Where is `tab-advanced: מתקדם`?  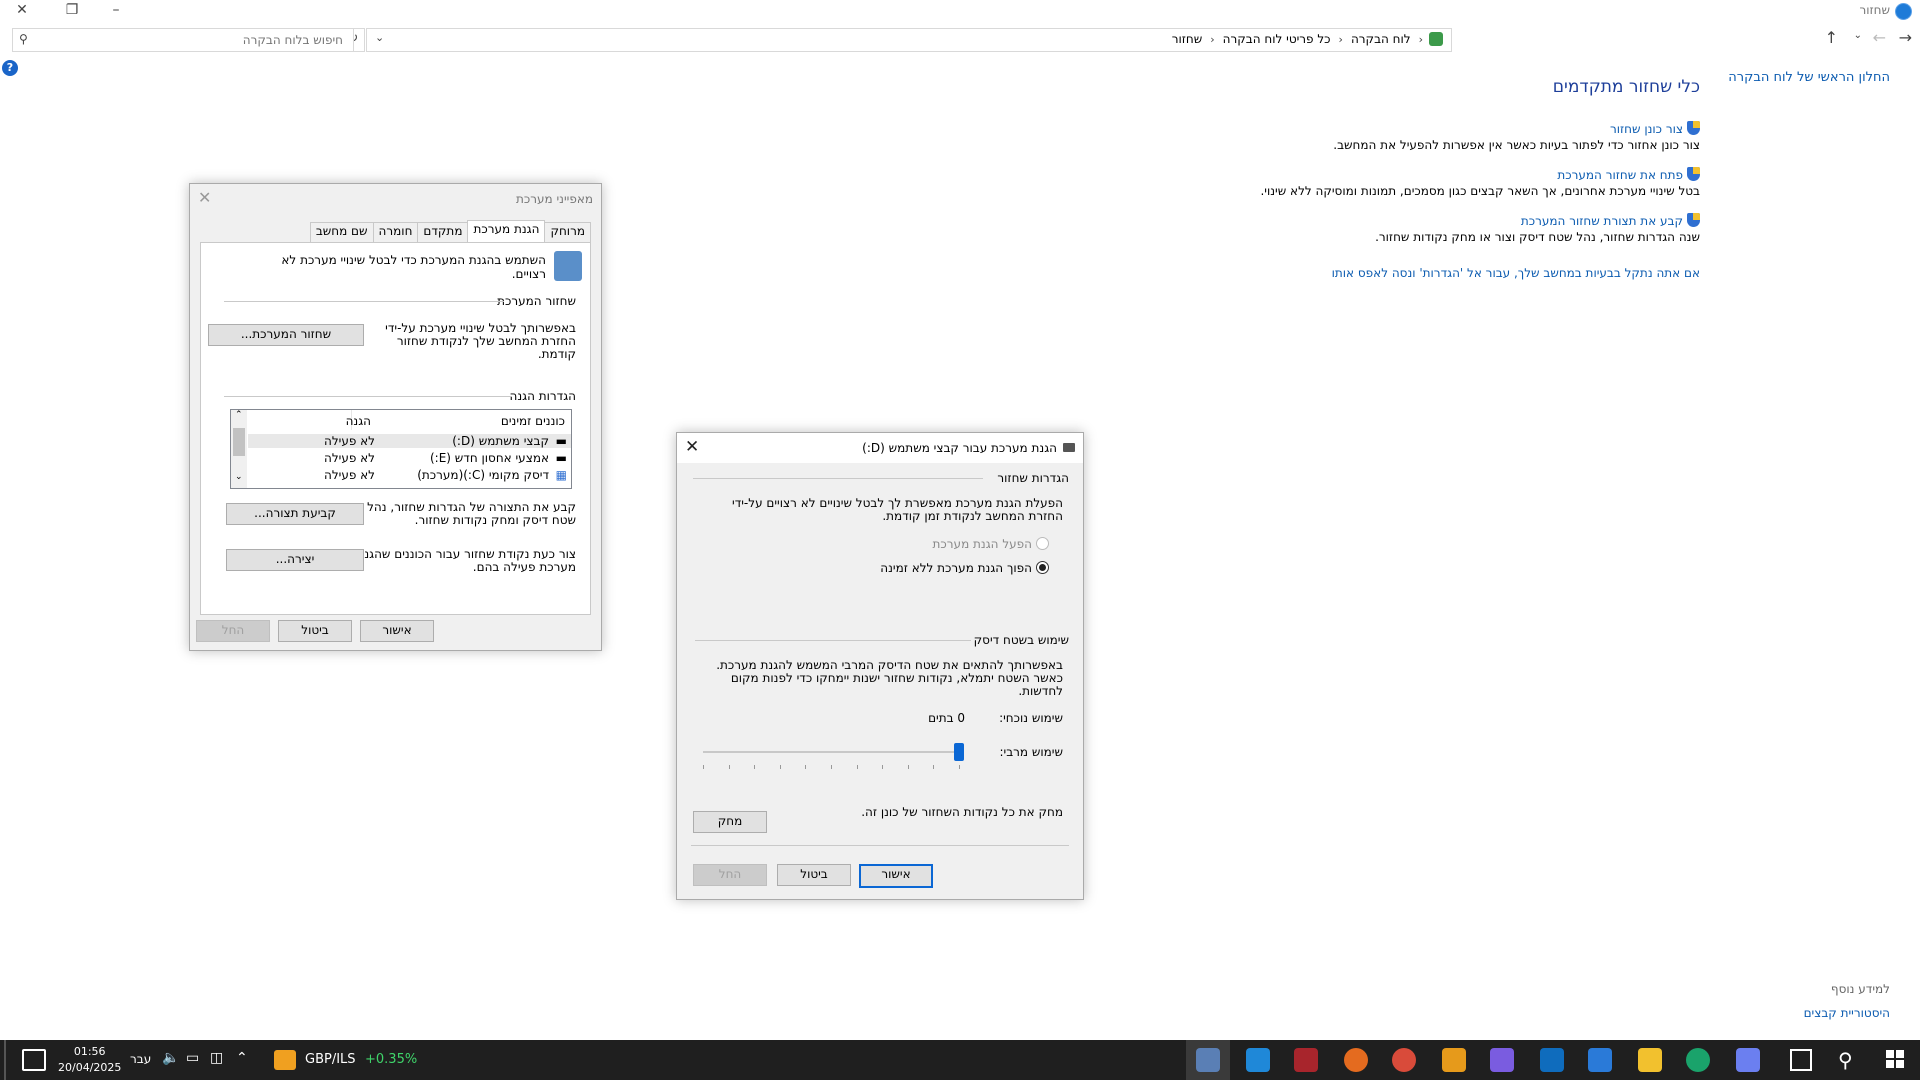
tab-advanced: מתקדם is located at coordinates (443, 232).